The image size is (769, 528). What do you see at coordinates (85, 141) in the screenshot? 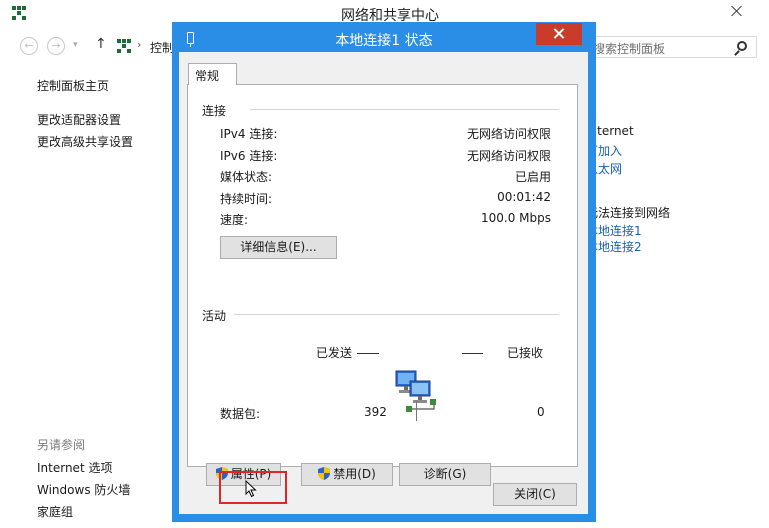
I see `sidebar-advanced-sharing-link: 更改高级共享设置` at bounding box center [85, 141].